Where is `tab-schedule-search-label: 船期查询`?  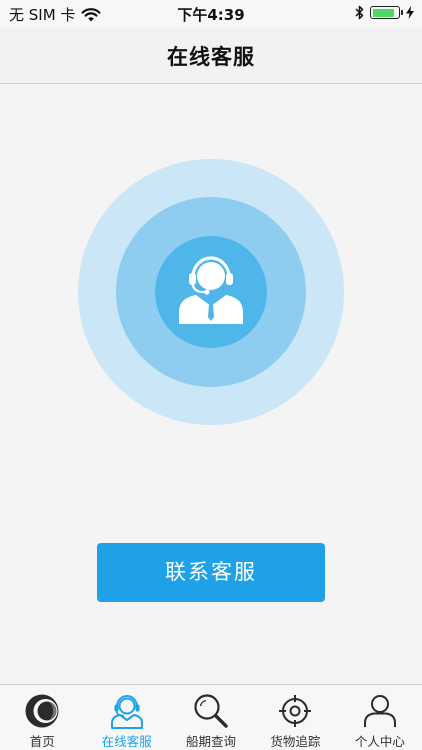
tab-schedule-search-label: 船期查询 is located at coordinates (211, 741).